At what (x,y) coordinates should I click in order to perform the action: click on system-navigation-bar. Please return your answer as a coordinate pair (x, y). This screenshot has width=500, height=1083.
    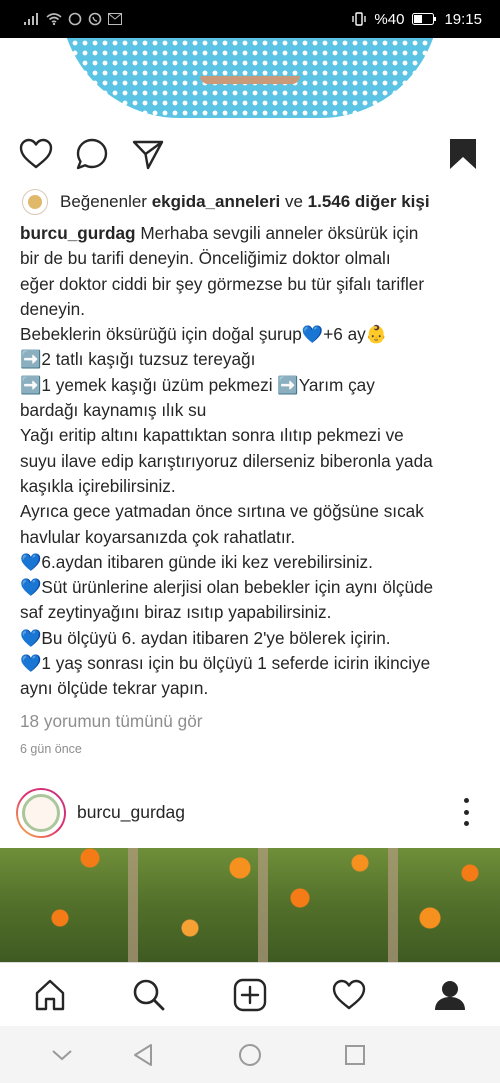
    Looking at the image, I should click on (250, 1054).